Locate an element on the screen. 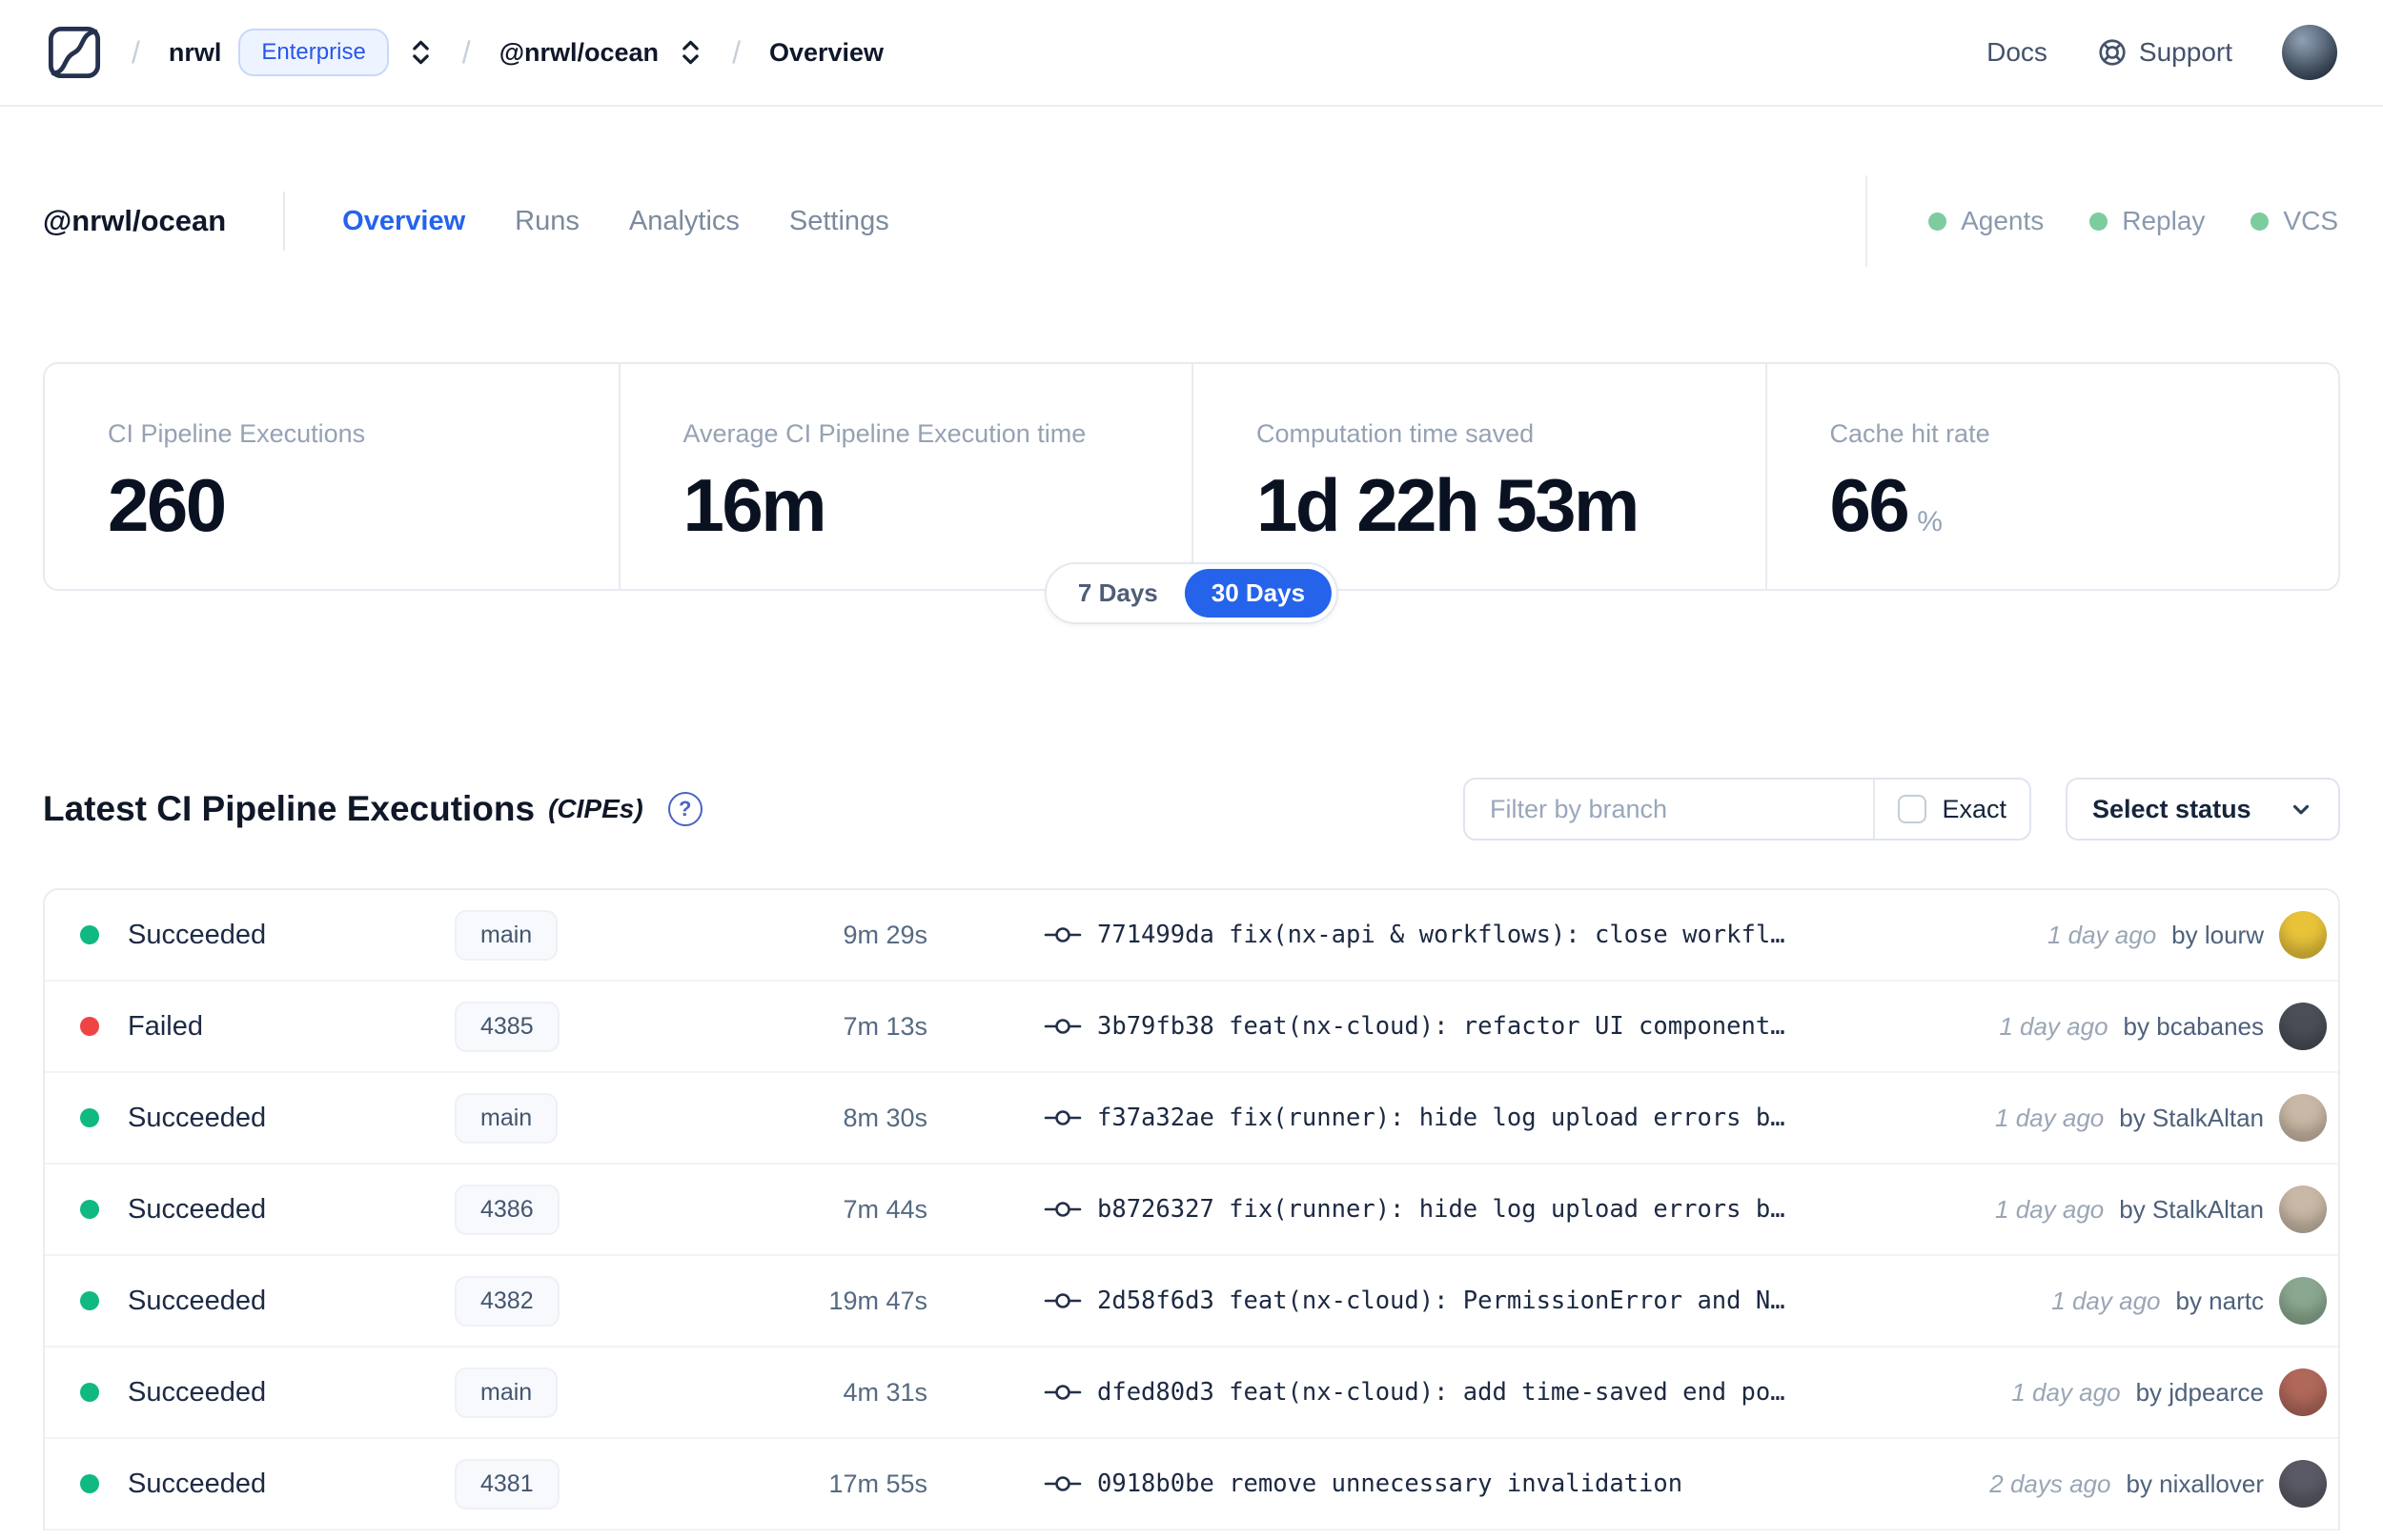  meta-cell: 1 day ago by StalkAltan is located at coordinates (2152, 1118).